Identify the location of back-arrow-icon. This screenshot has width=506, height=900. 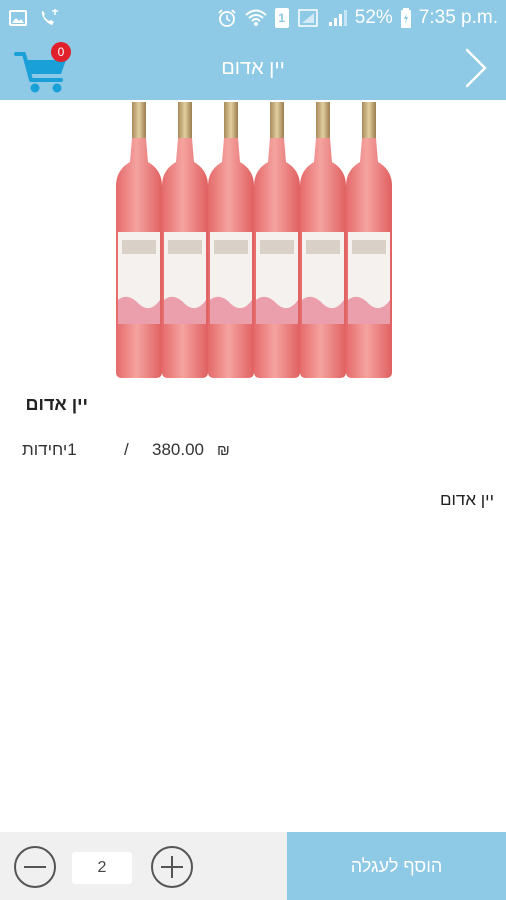
(476, 68).